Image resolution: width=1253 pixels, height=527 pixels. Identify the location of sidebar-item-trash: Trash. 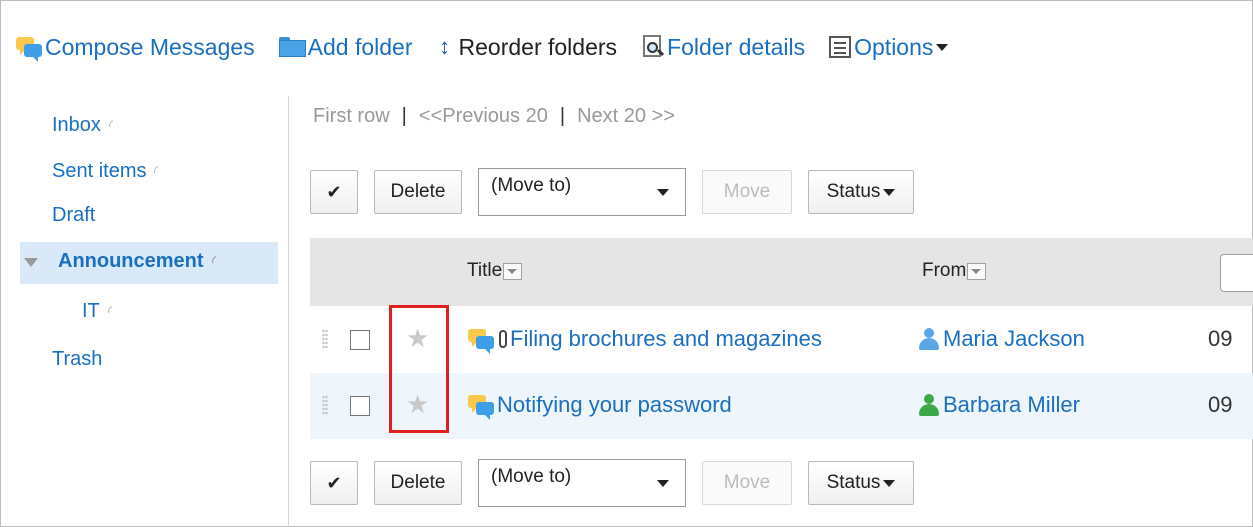
(77, 359).